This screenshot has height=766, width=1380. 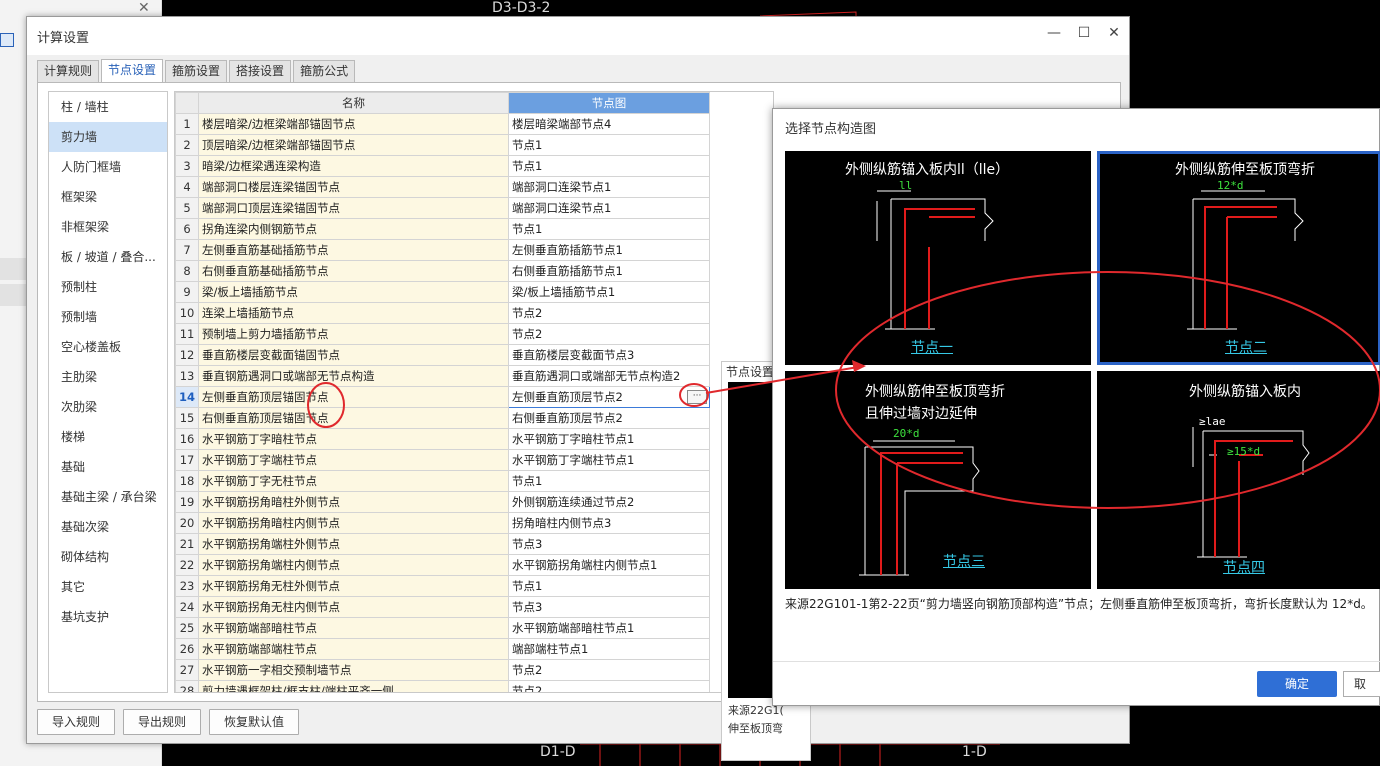 I want to click on table-row: 2 顶层暗梁/边框梁端部锚固节点 节点1, so click(x=443, y=145).